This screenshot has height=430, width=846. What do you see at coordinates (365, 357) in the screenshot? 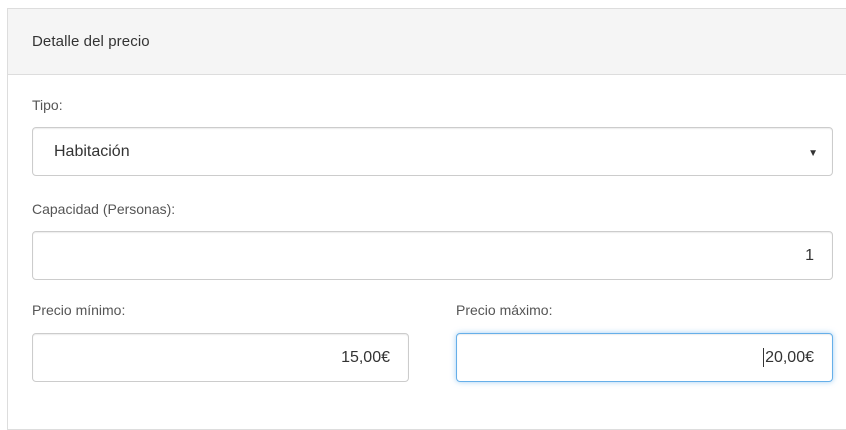
I see `precio-minimo-input-value: 15,00€` at bounding box center [365, 357].